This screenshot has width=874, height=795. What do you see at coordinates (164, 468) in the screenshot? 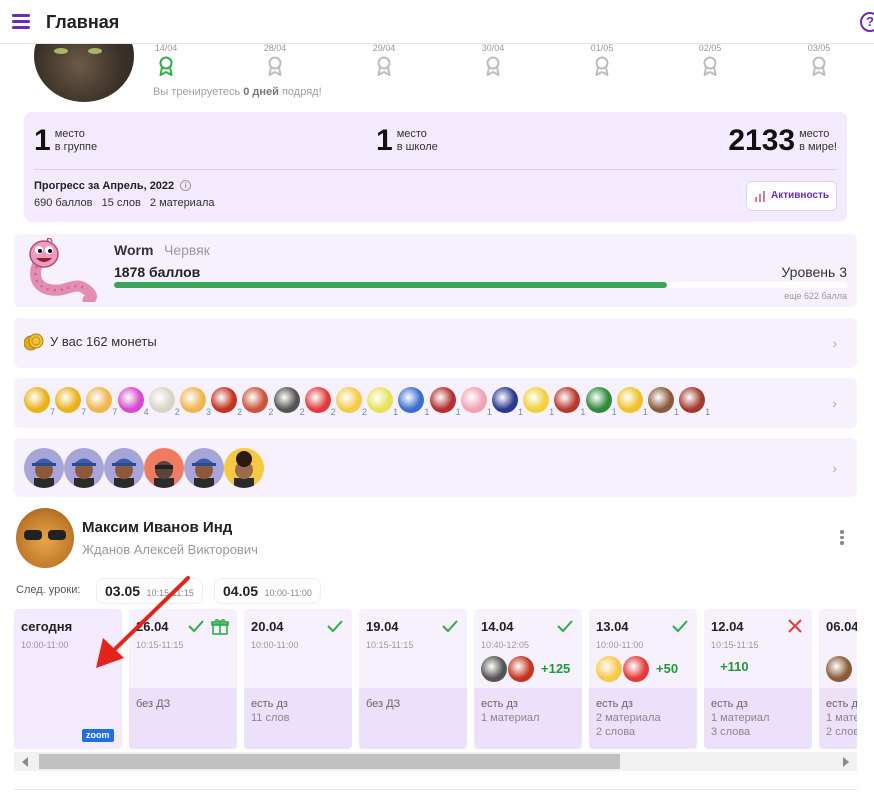
I see `masked-man-avatar` at bounding box center [164, 468].